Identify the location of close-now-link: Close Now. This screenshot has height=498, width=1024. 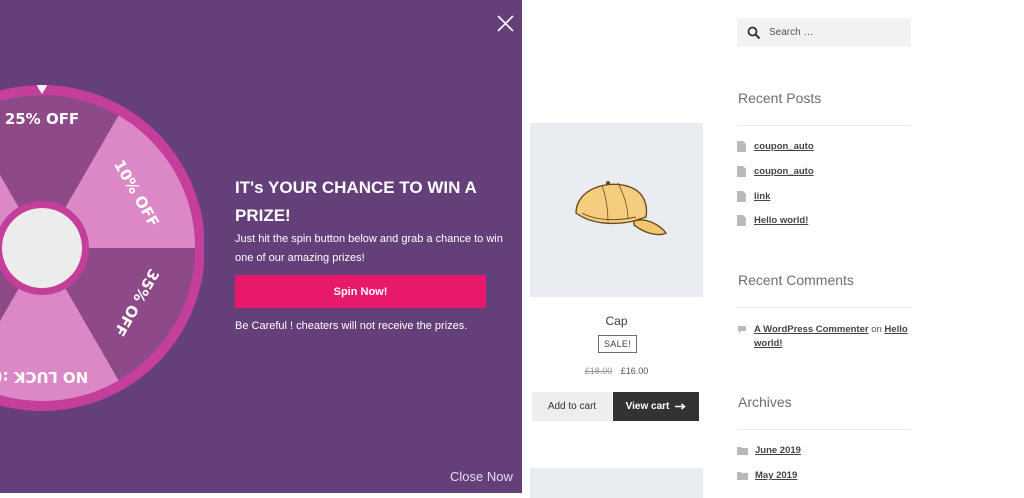
(481, 476).